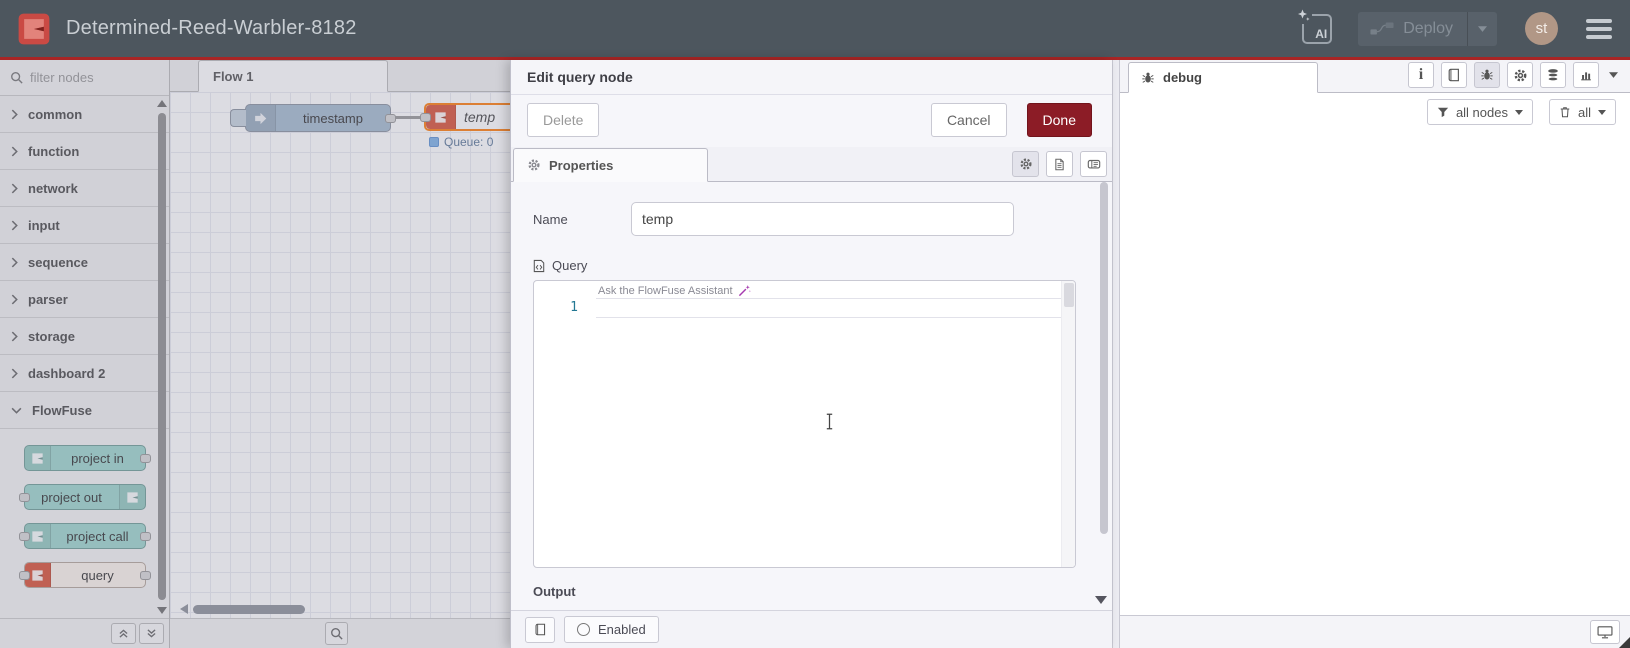 Image resolution: width=1630 pixels, height=648 pixels. Describe the element at coordinates (1314, 25) in the screenshot. I see `ai-assistant-button: AI` at that location.